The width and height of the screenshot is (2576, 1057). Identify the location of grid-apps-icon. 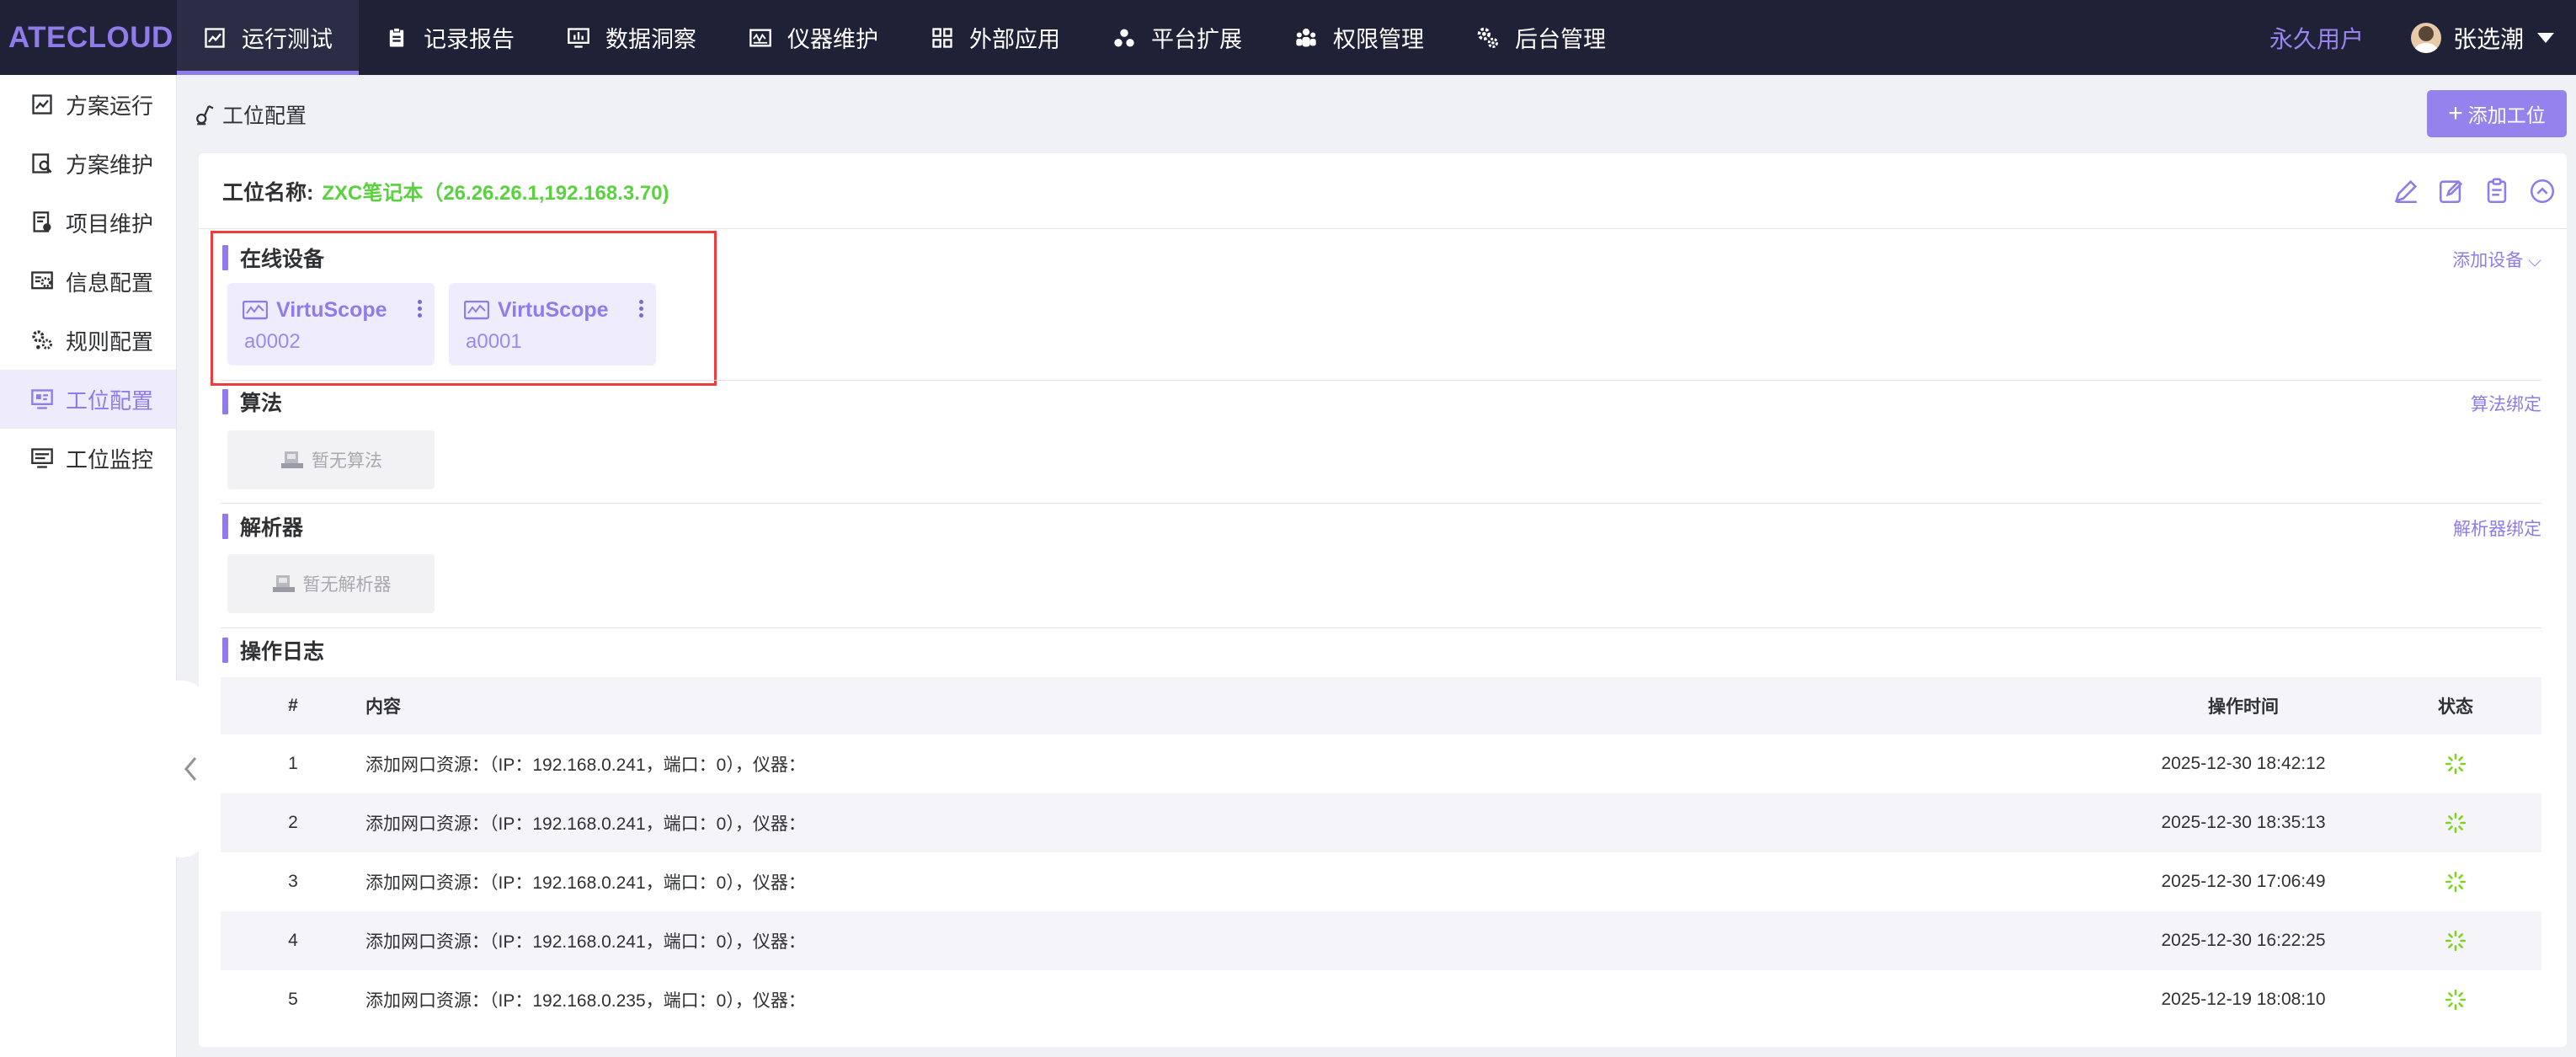
(942, 37).